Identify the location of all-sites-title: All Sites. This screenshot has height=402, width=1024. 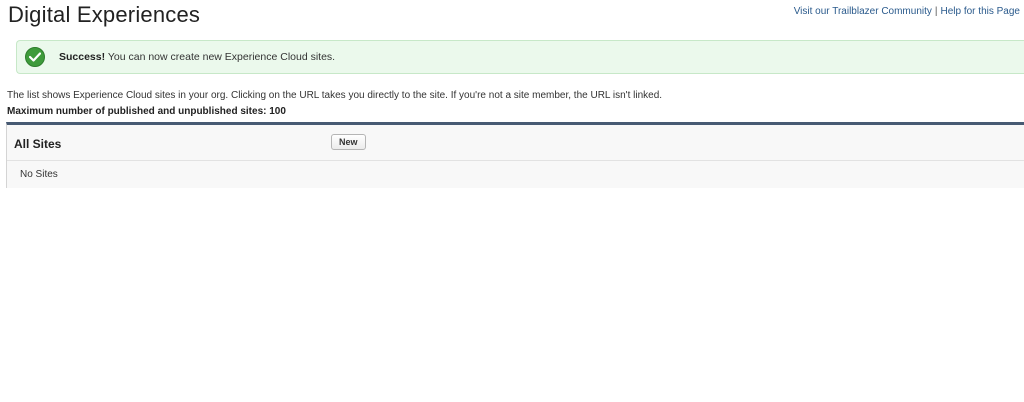
(38, 144).